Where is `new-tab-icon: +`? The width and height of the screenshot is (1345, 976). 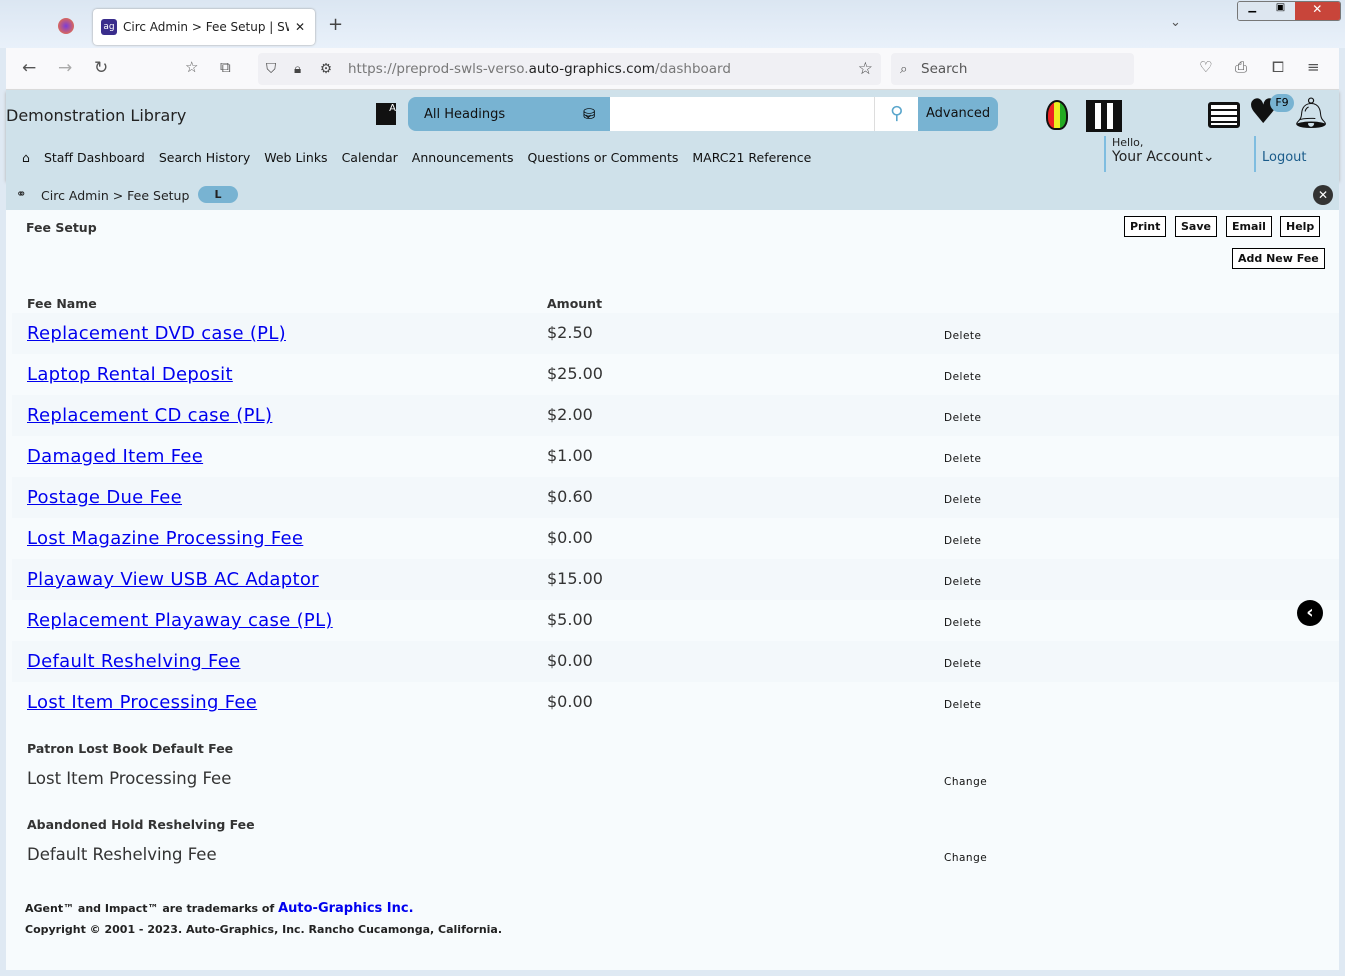 new-tab-icon: + is located at coordinates (335, 24).